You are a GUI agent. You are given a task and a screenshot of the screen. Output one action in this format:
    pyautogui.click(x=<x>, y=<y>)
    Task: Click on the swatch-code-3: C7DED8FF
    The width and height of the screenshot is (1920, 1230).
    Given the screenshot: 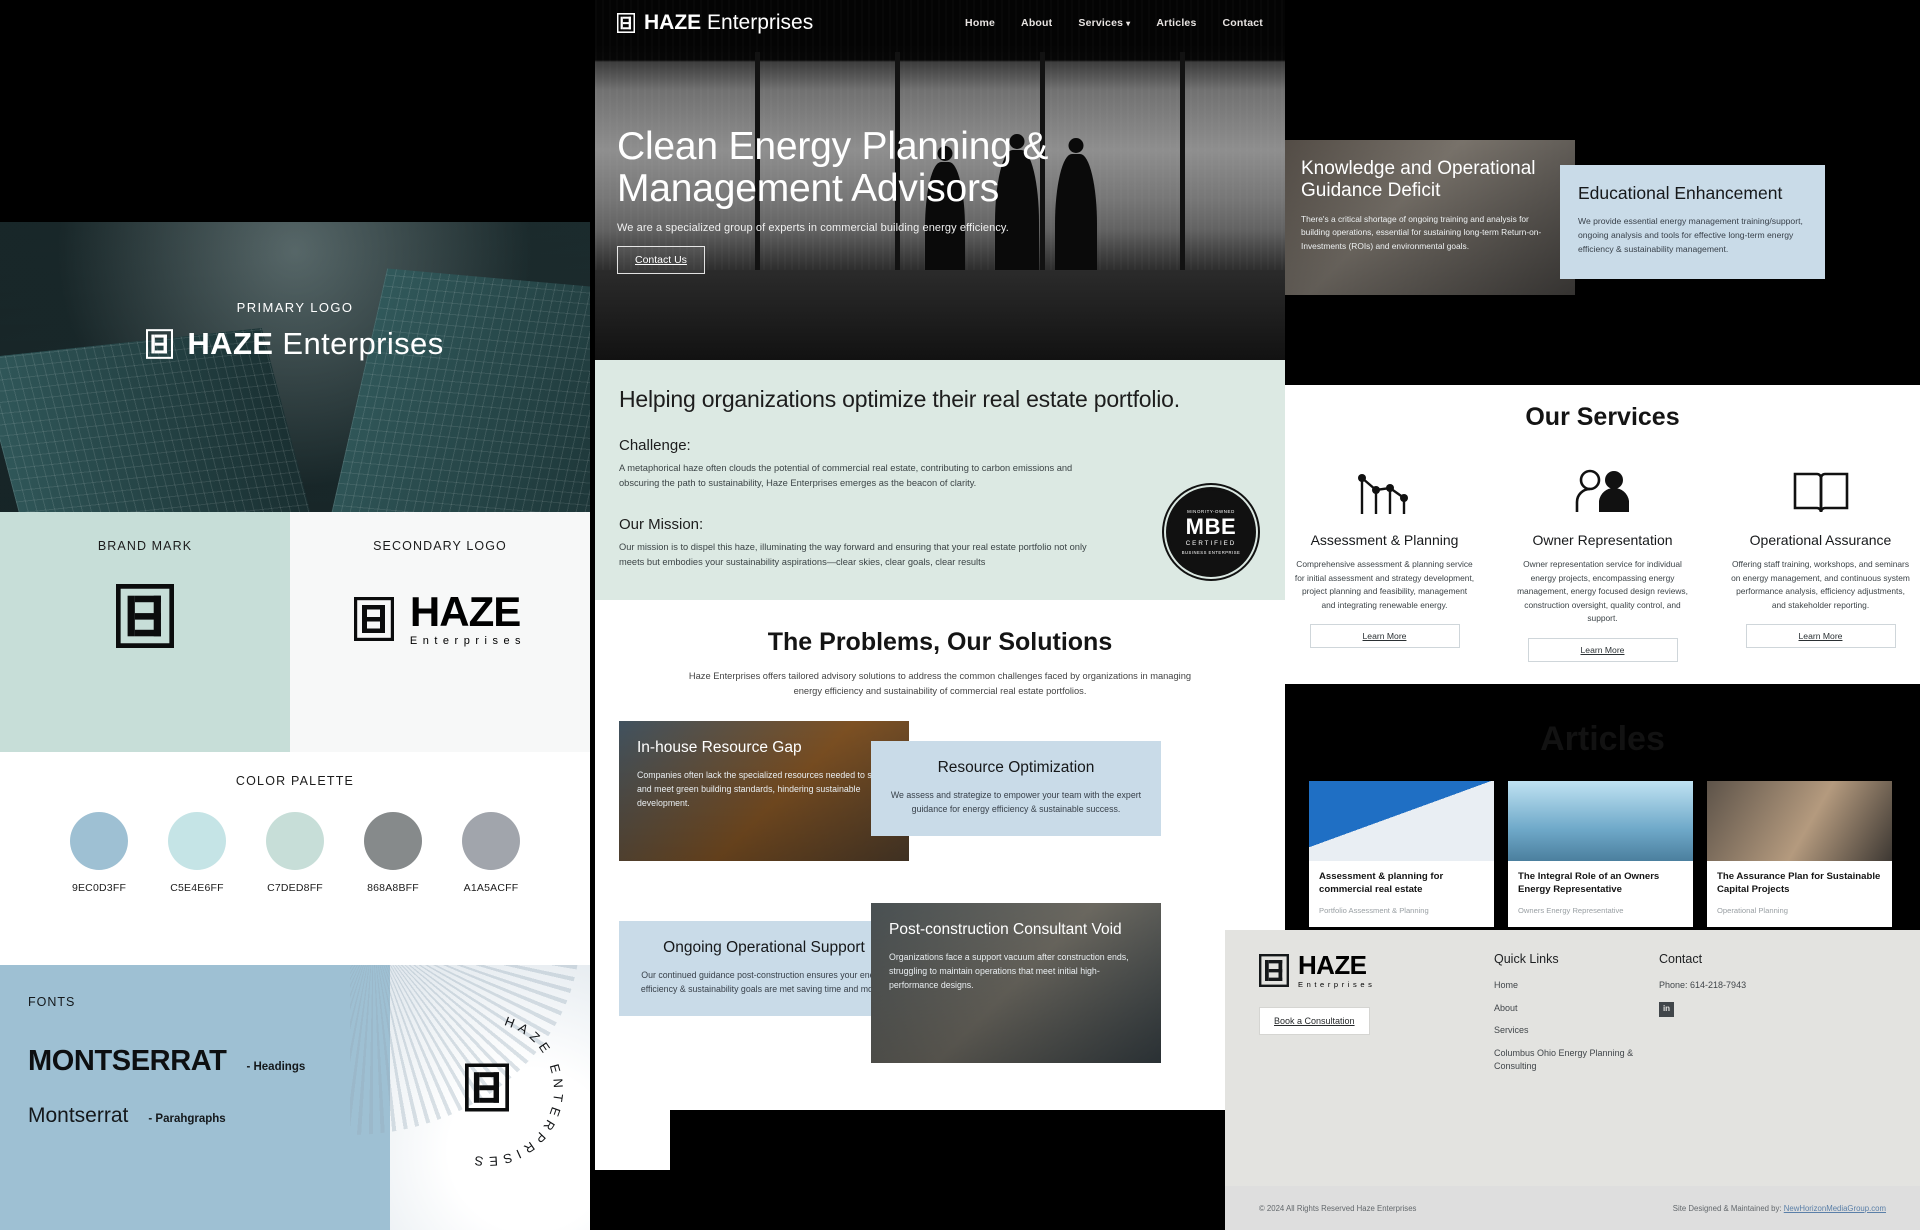 What is the action you would take?
    pyautogui.click(x=295, y=888)
    